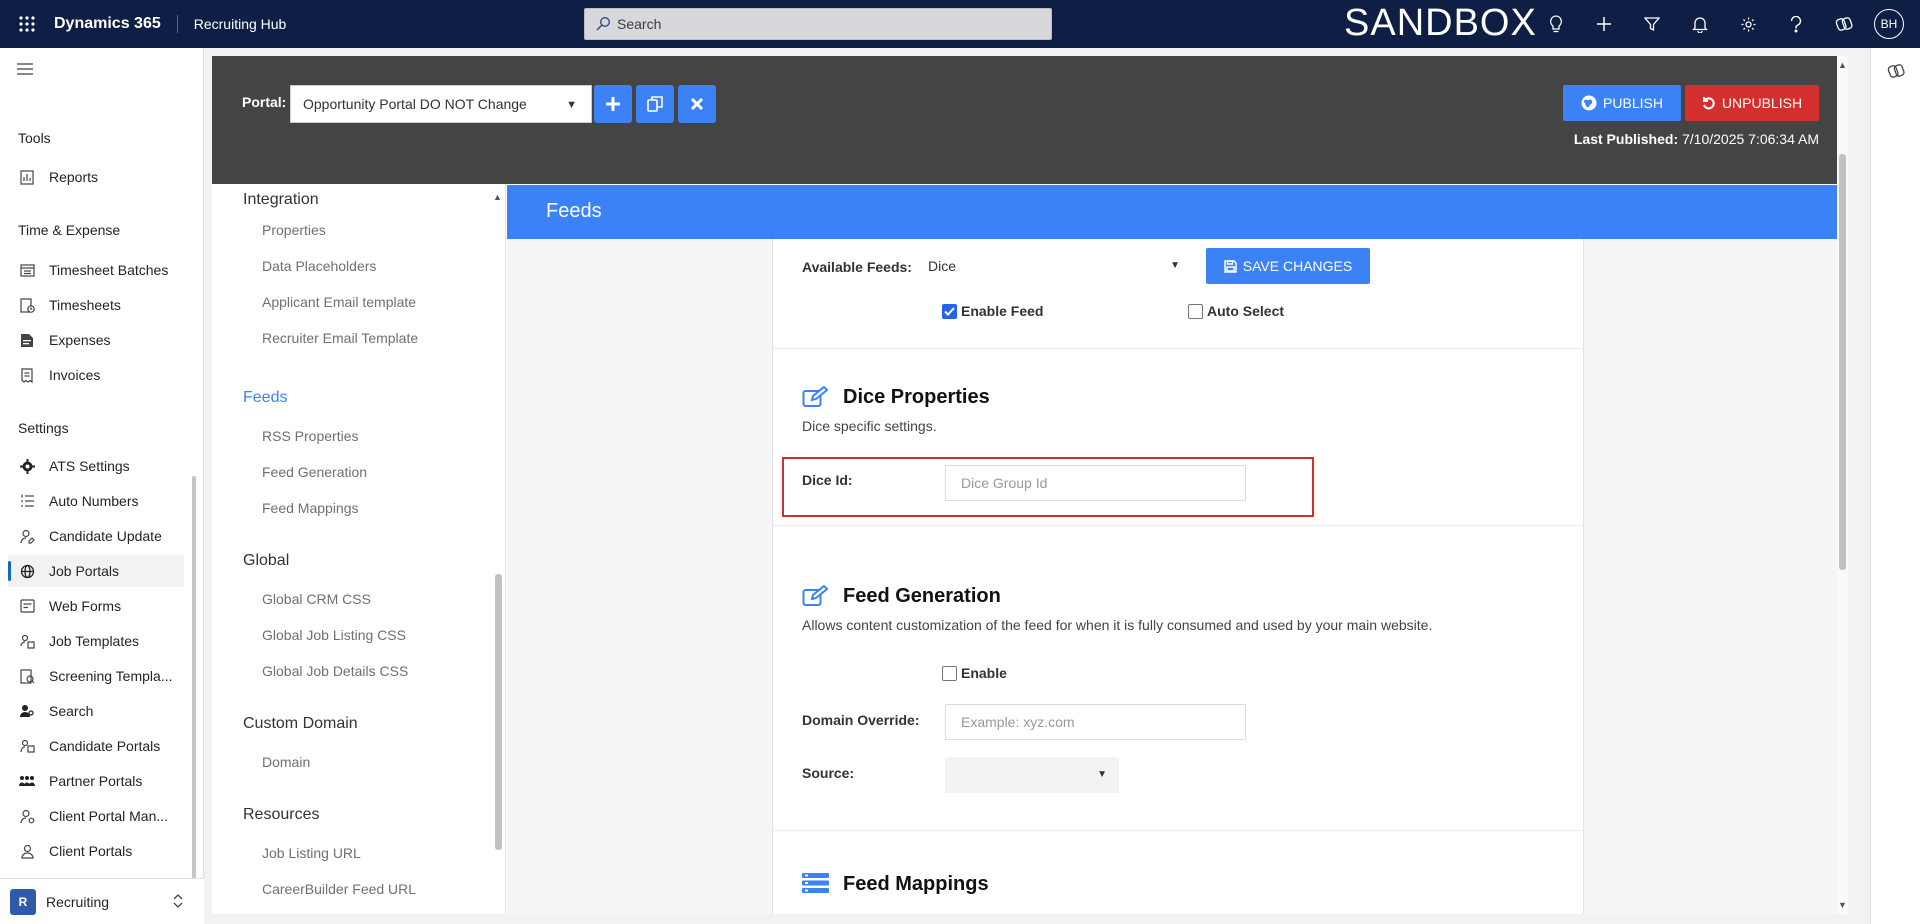 The image size is (1920, 924). I want to click on nav-item-job-portals: Job Portals, so click(96, 571).